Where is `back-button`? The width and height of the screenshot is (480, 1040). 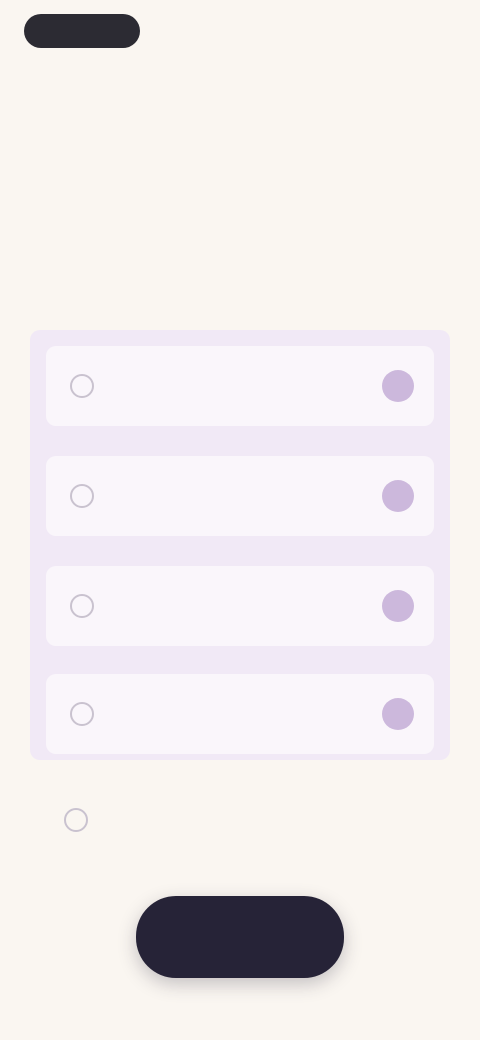
back-button is located at coordinates (82, 31).